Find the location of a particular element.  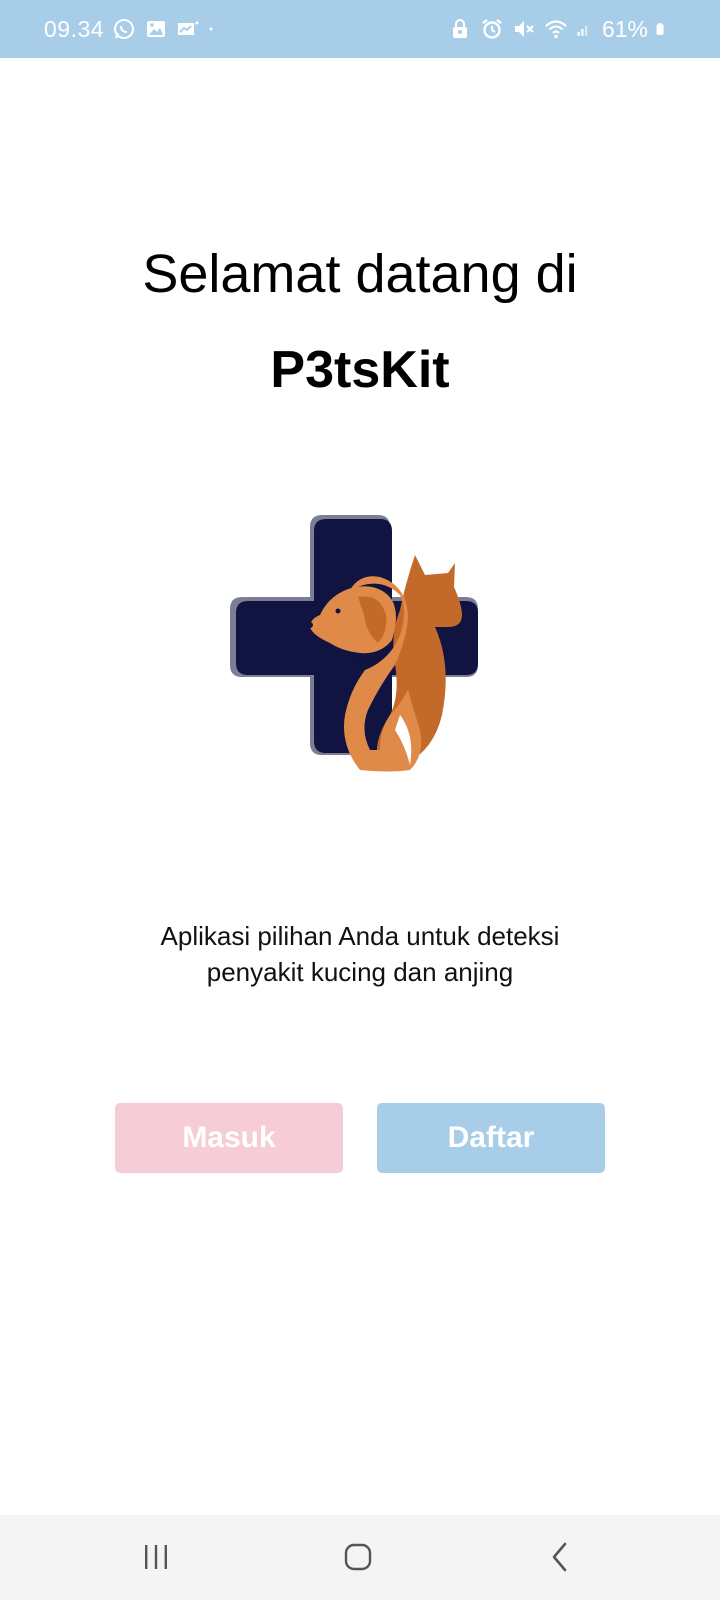

alarm-icon is located at coordinates (492, 29).